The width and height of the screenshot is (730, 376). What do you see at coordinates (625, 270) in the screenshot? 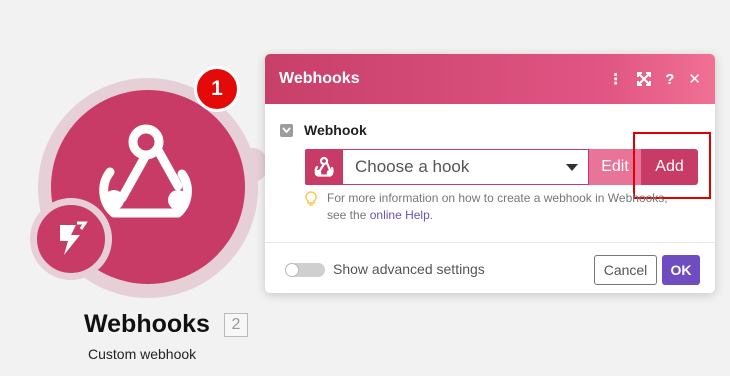
I see `cancel-button: Cancel` at bounding box center [625, 270].